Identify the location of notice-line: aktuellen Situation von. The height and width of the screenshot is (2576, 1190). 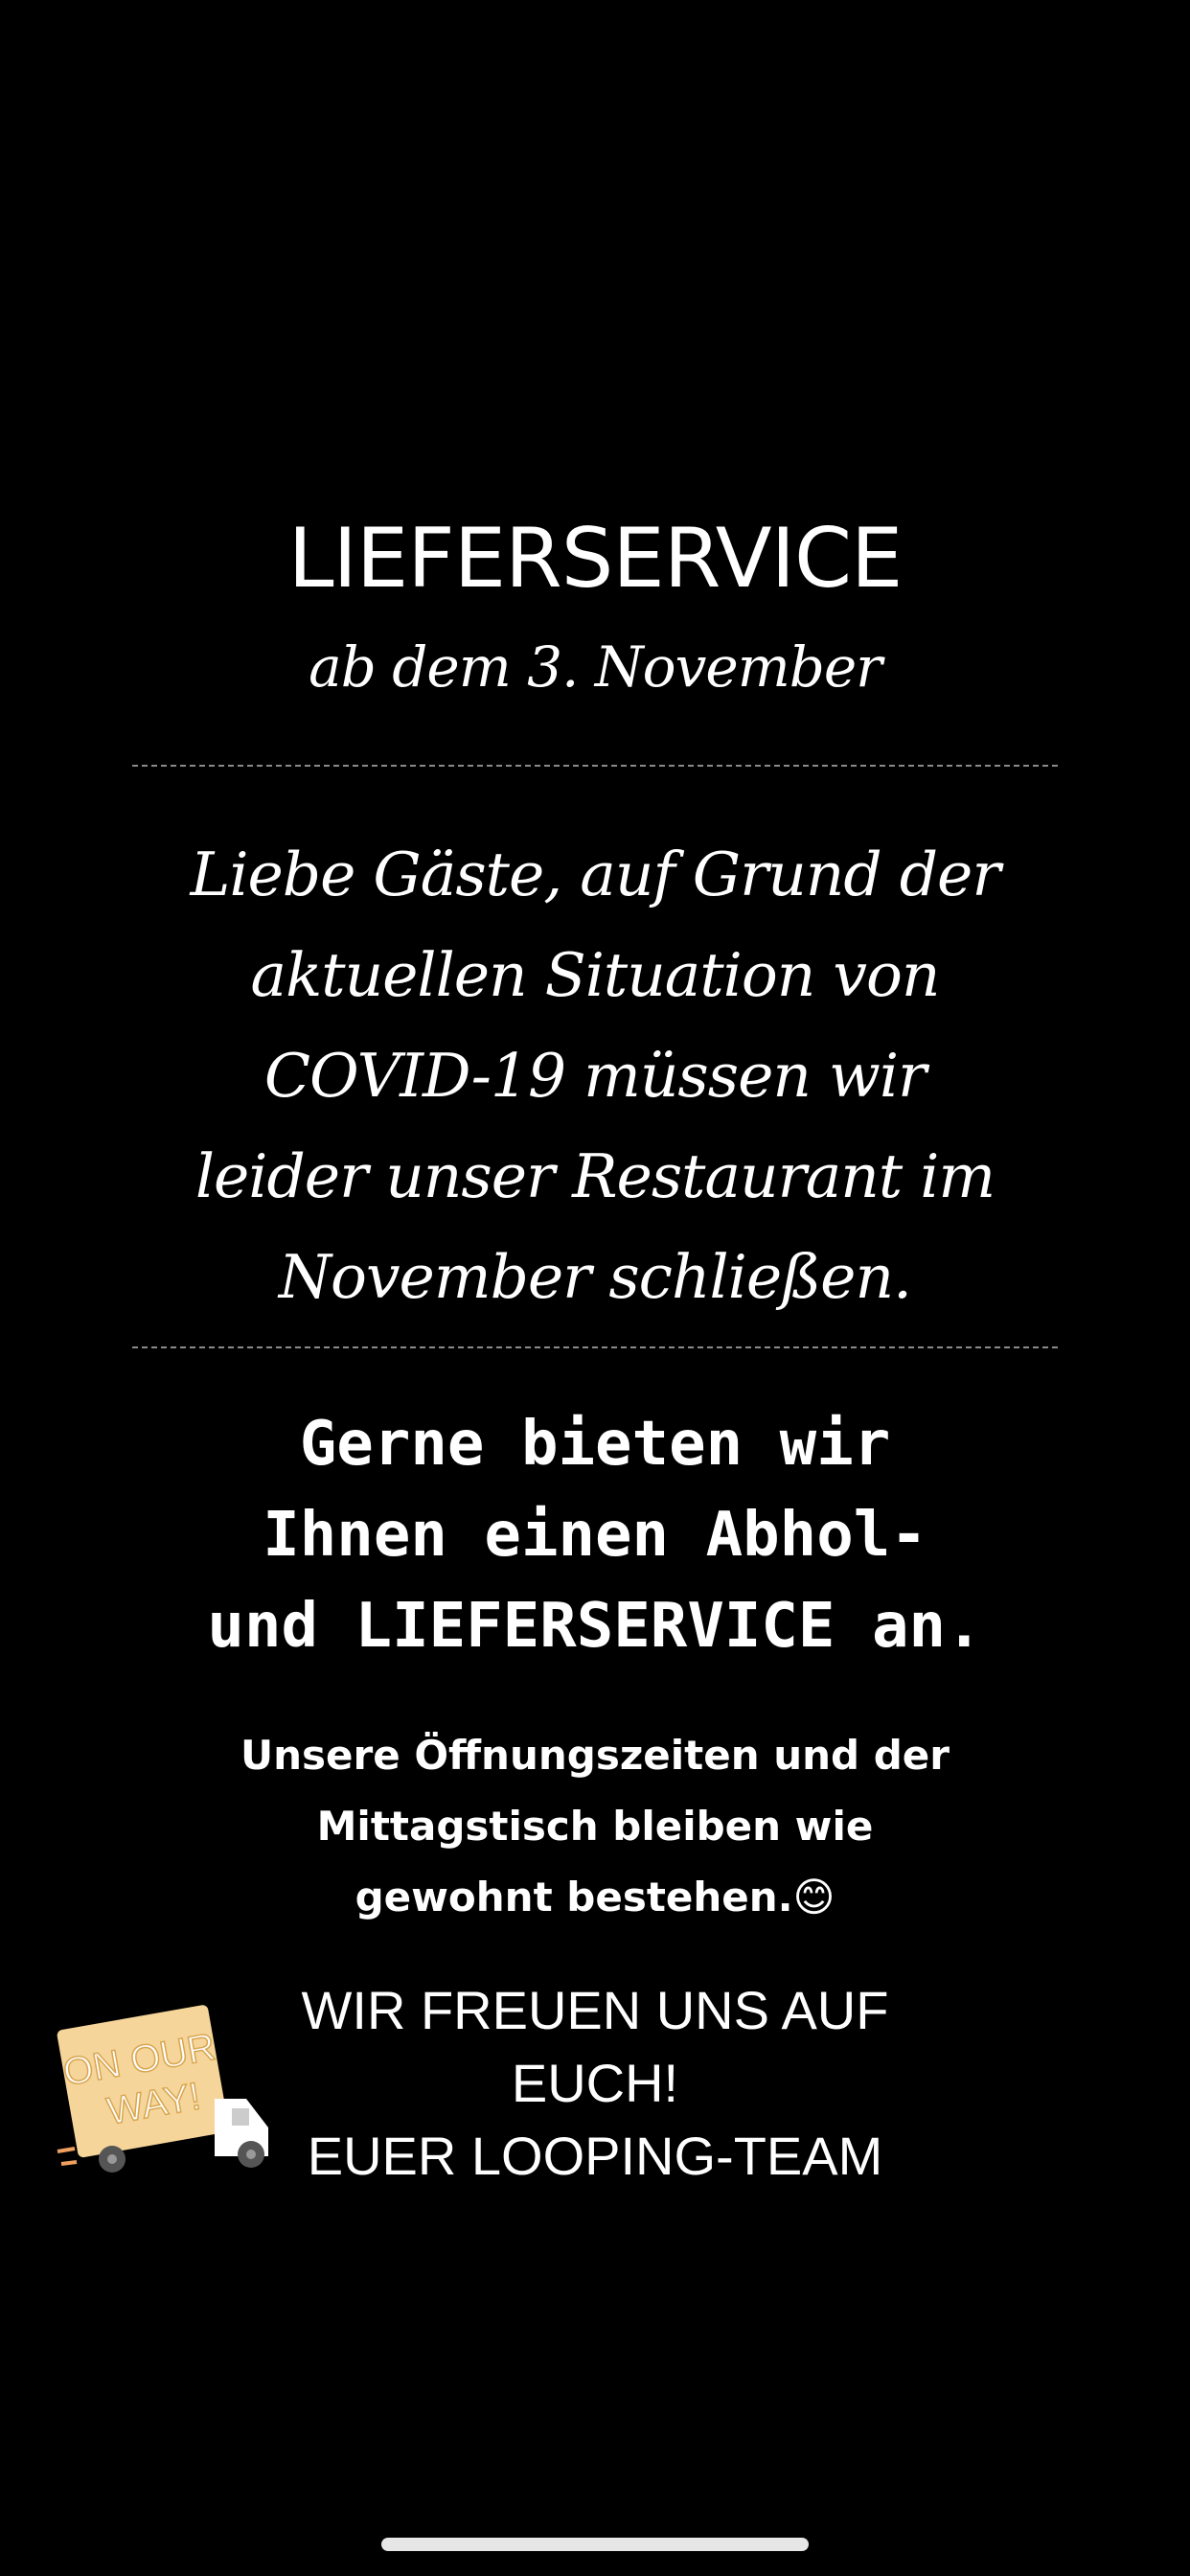
(595, 975).